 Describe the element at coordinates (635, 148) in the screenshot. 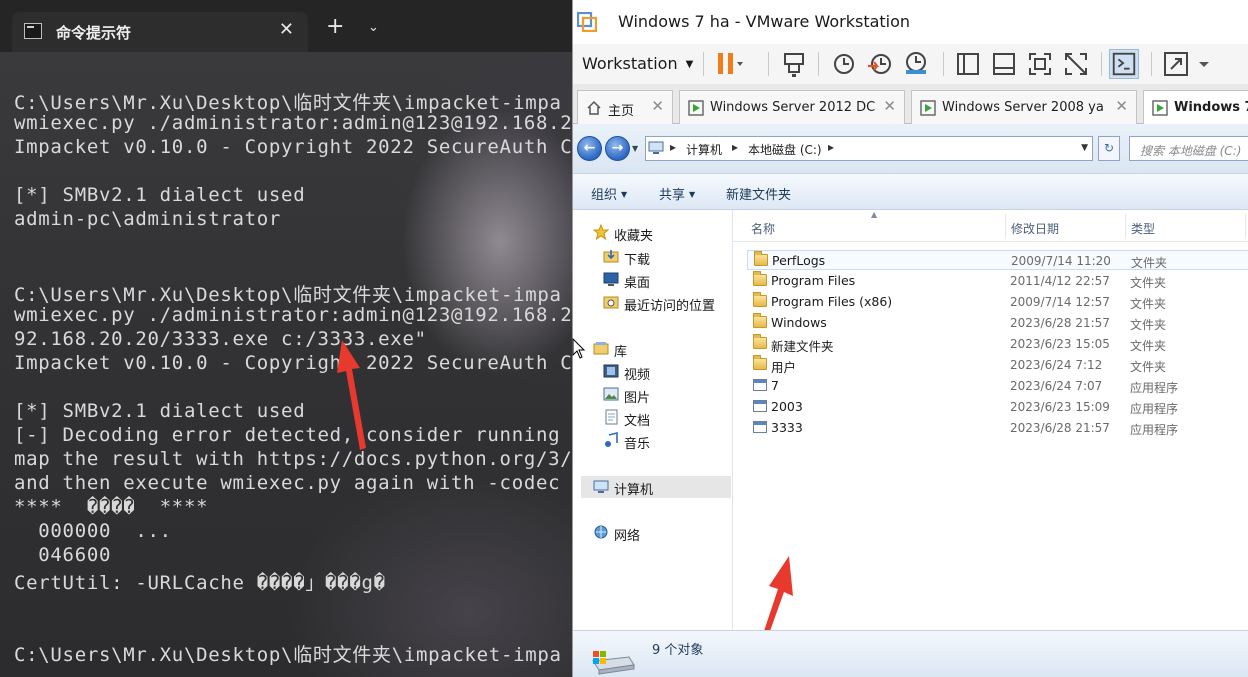

I see `history-caret-icon: ▼` at that location.